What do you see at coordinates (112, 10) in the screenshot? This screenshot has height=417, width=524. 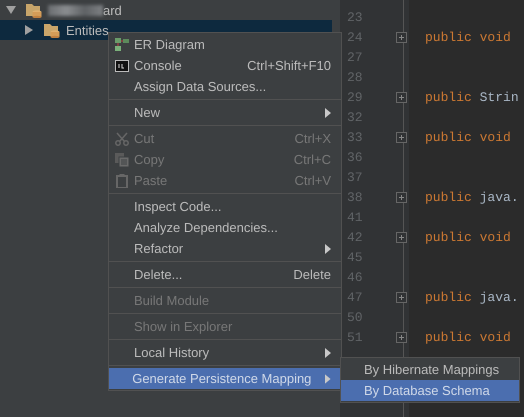 I see `tree-label: ard` at bounding box center [112, 10].